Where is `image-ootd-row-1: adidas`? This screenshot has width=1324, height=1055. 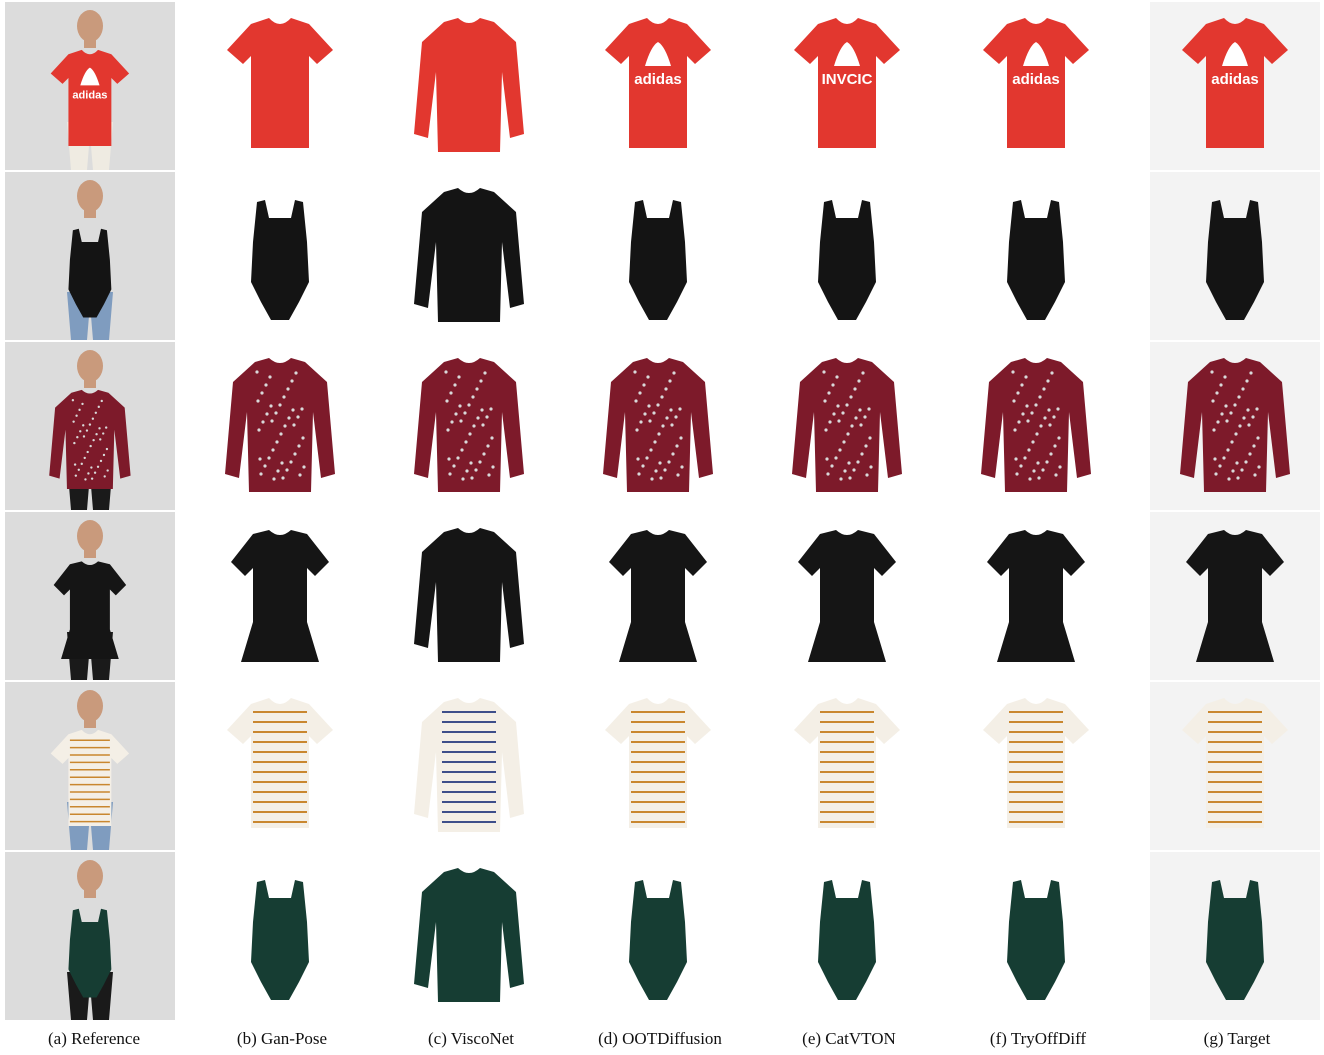 image-ootd-row-1: adidas is located at coordinates (658, 86).